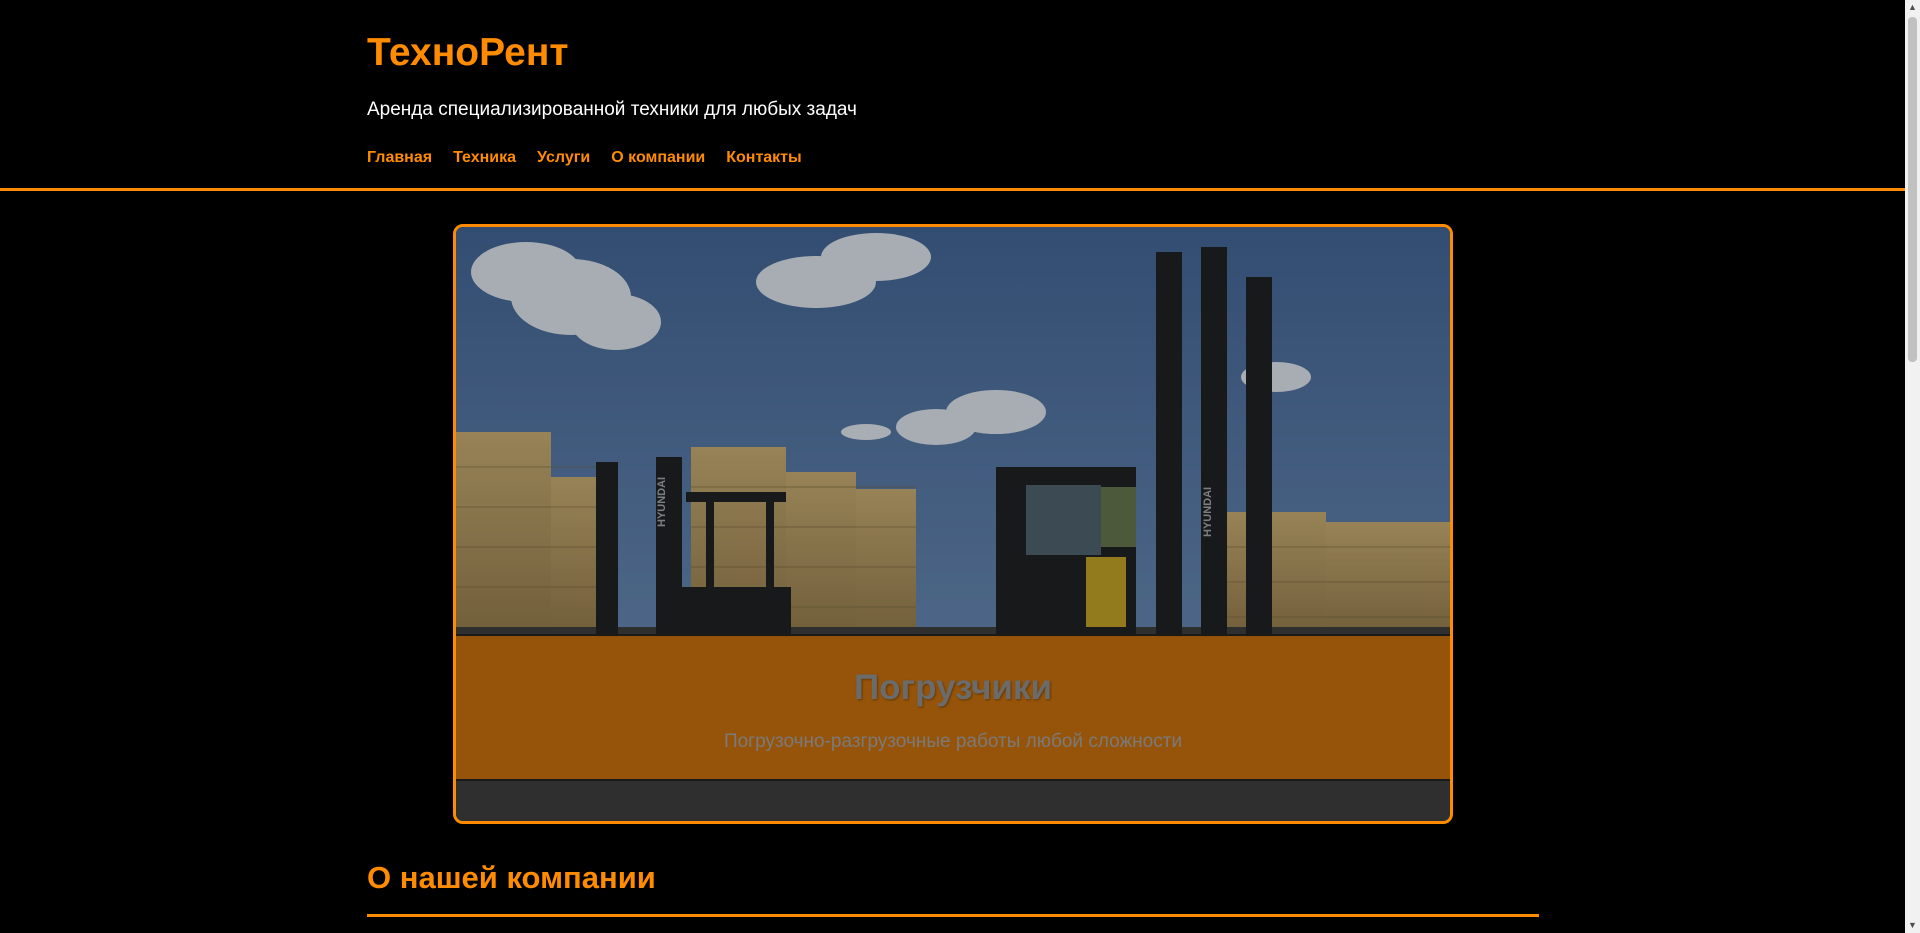 Image resolution: width=1920 pixels, height=933 pixels. Describe the element at coordinates (563, 158) in the screenshot. I see `nav-link-services: Услуги` at that location.